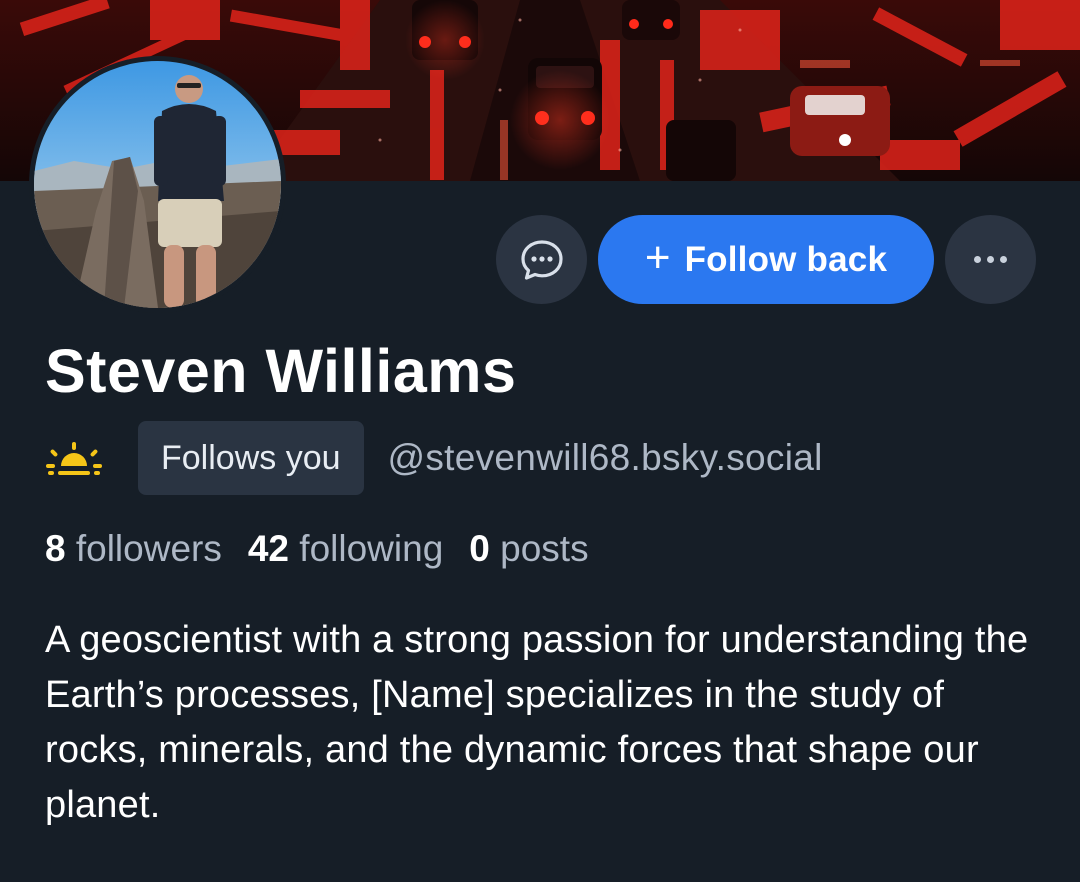 The width and height of the screenshot is (1080, 882). Describe the element at coordinates (281, 371) in the screenshot. I see `display-name: Steven Williams` at that location.